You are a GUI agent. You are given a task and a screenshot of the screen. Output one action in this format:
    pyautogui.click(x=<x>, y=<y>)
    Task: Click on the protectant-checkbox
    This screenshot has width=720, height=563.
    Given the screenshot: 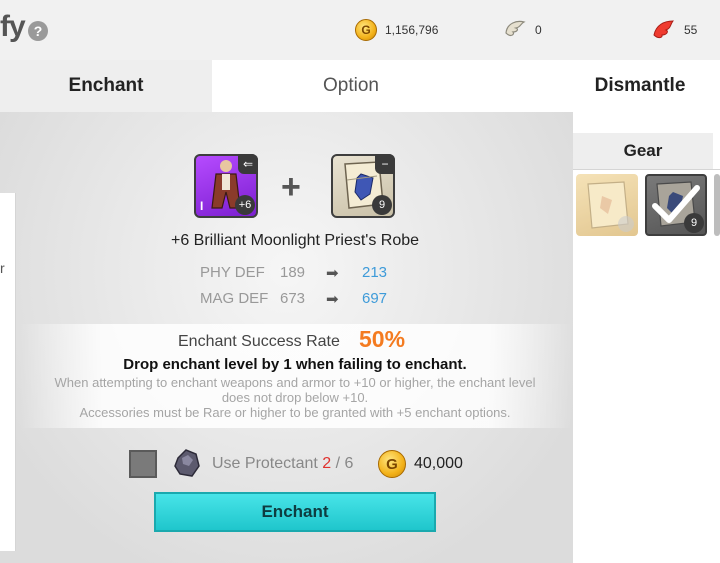 What is the action you would take?
    pyautogui.click(x=143, y=464)
    